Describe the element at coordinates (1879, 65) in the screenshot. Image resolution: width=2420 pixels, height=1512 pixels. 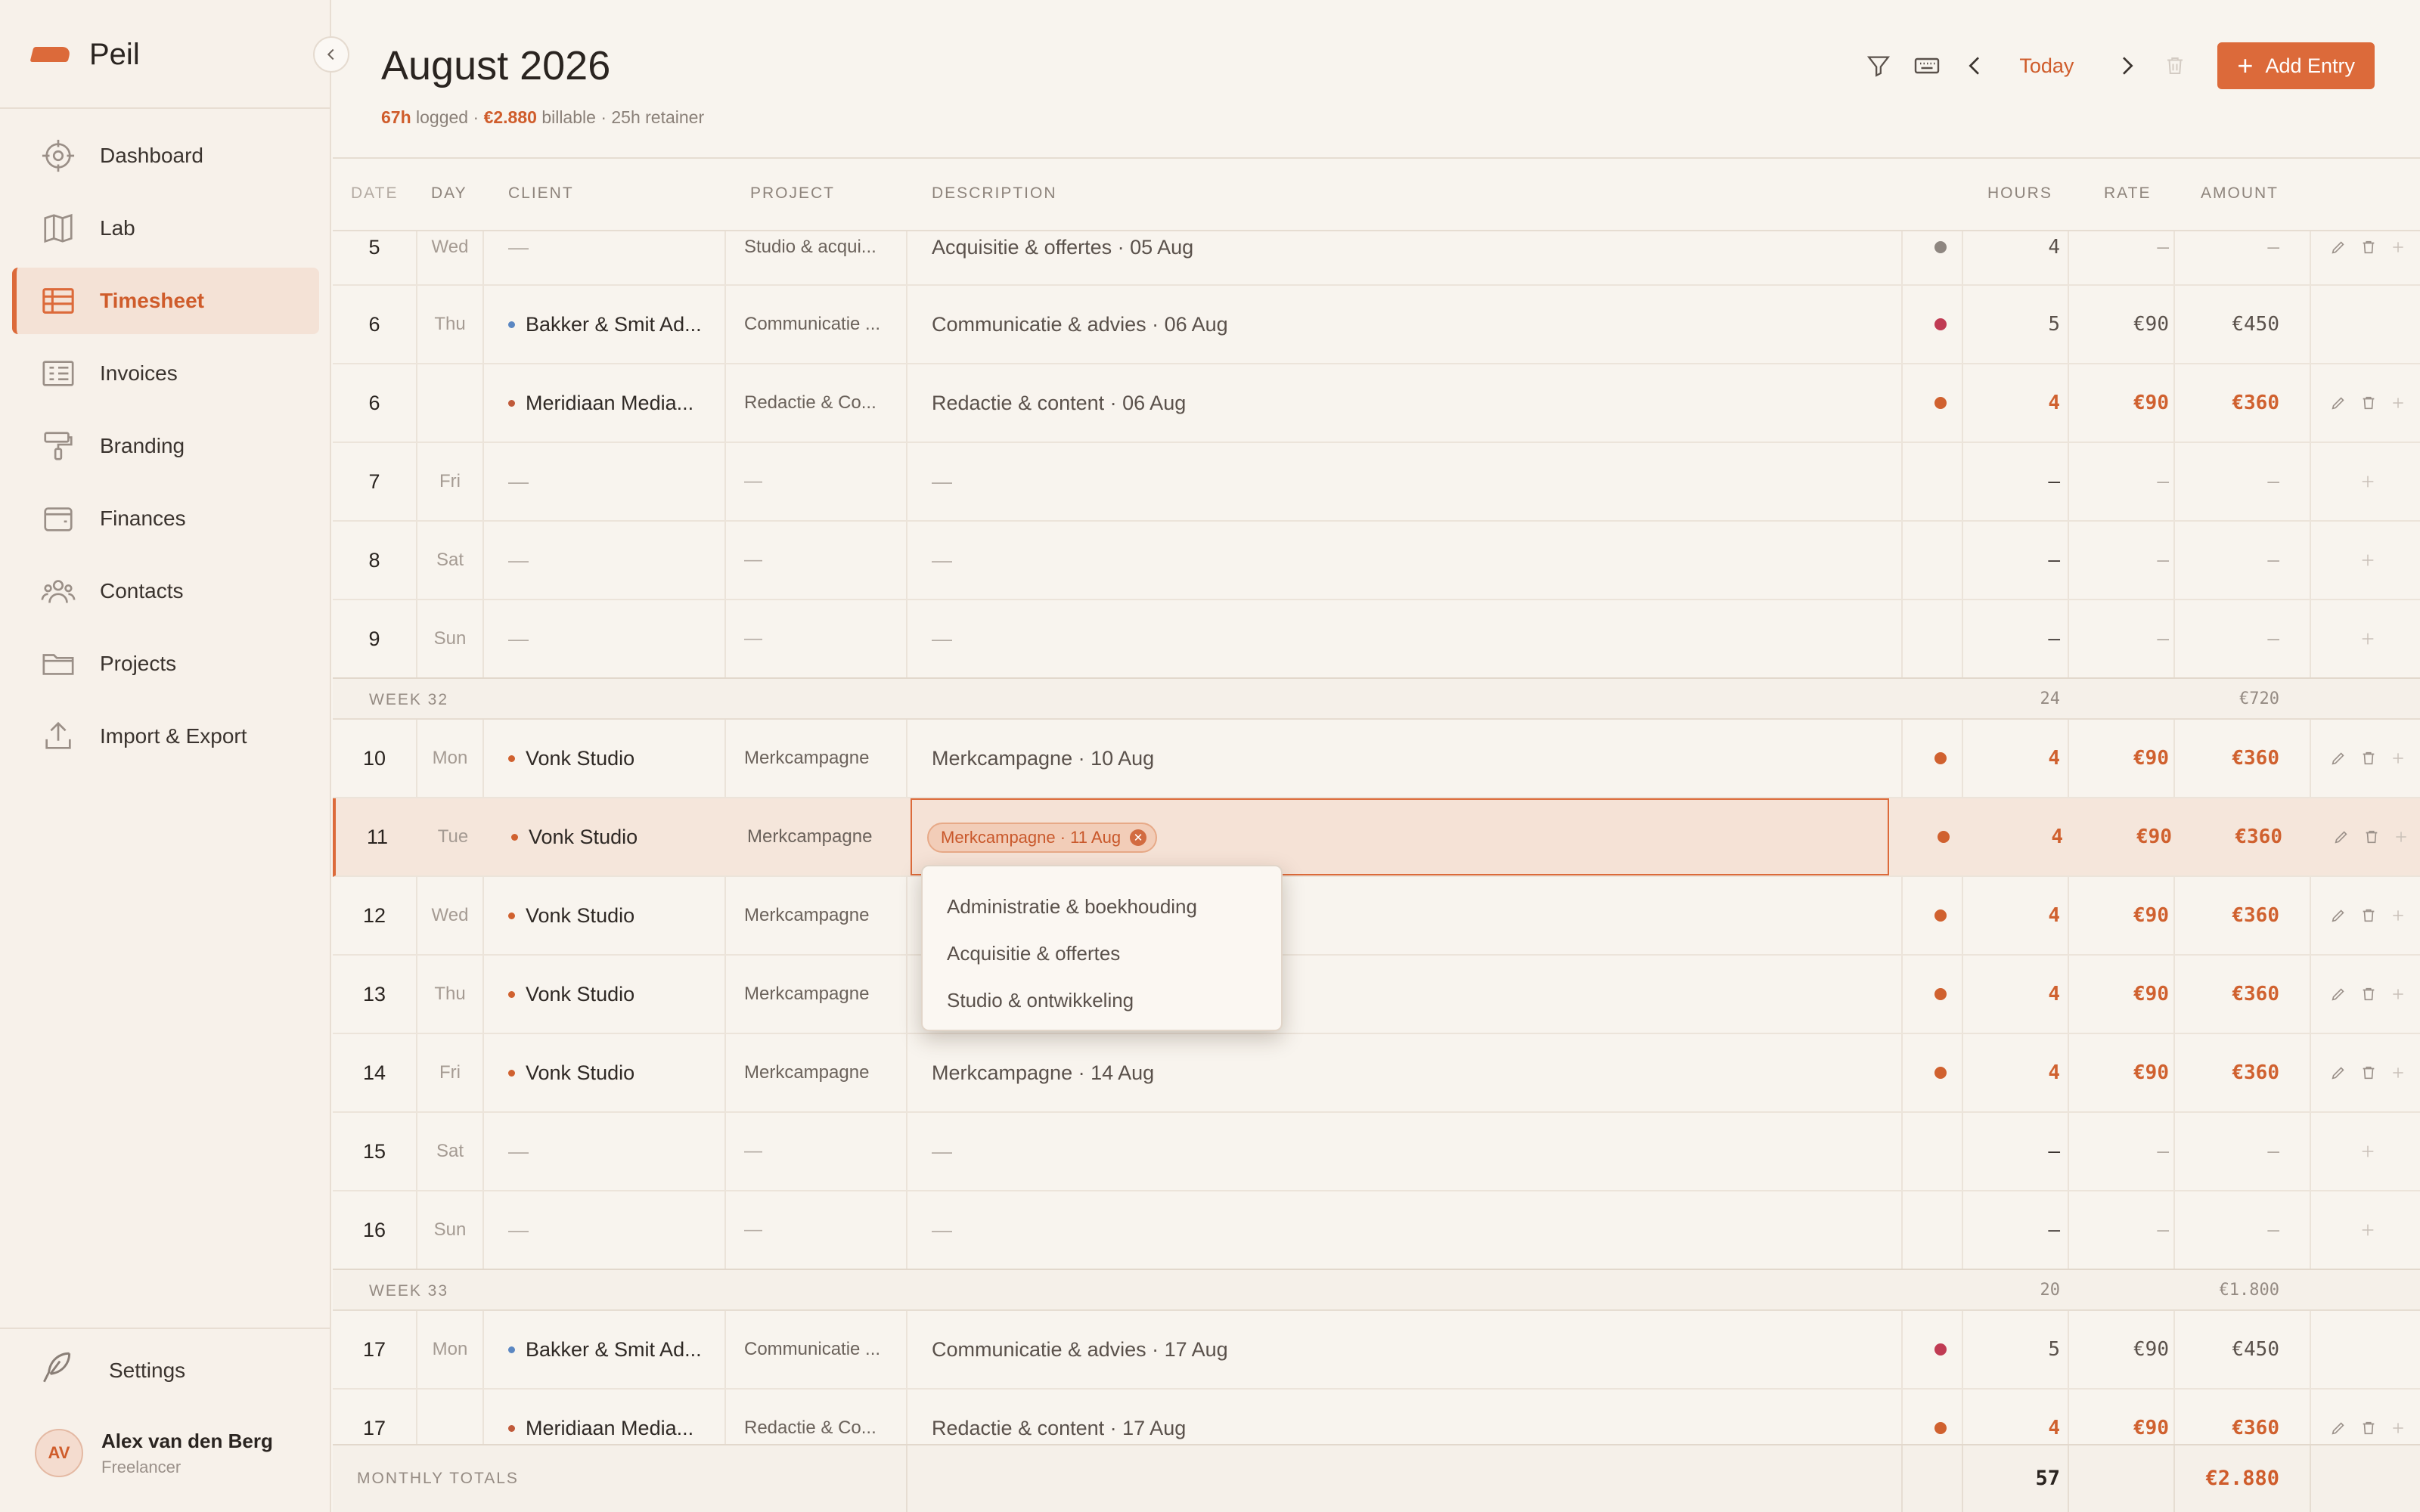
I see `filter-button` at that location.